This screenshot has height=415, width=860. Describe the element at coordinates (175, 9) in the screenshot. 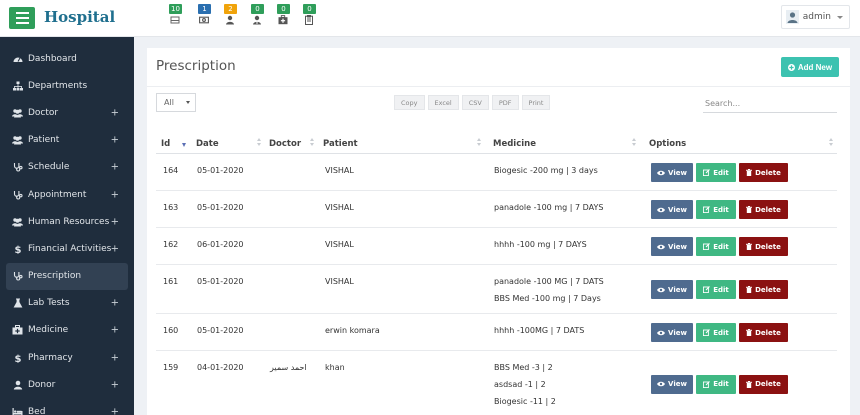

I see `notification-count-badge: 10` at that location.